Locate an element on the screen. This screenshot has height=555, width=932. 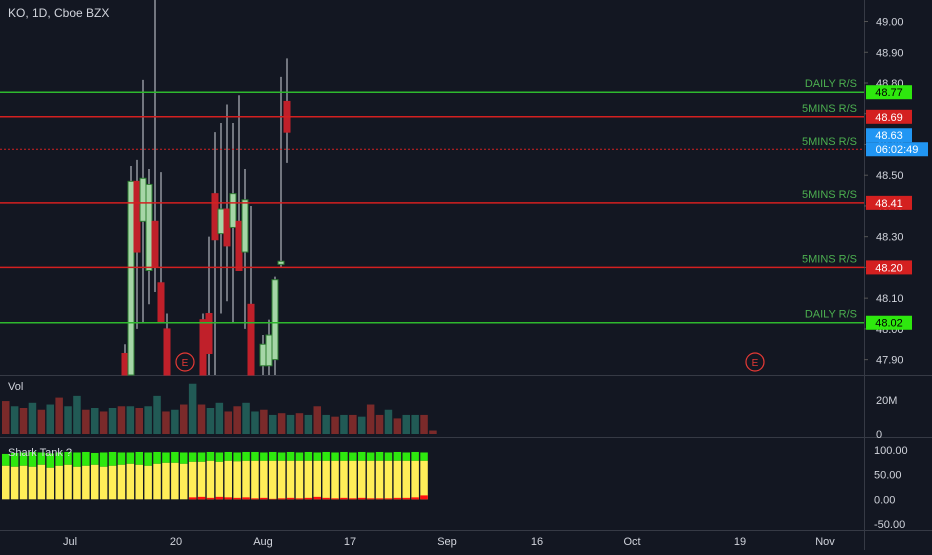
price-tick-label: 49.00 is located at coordinates (890, 23).